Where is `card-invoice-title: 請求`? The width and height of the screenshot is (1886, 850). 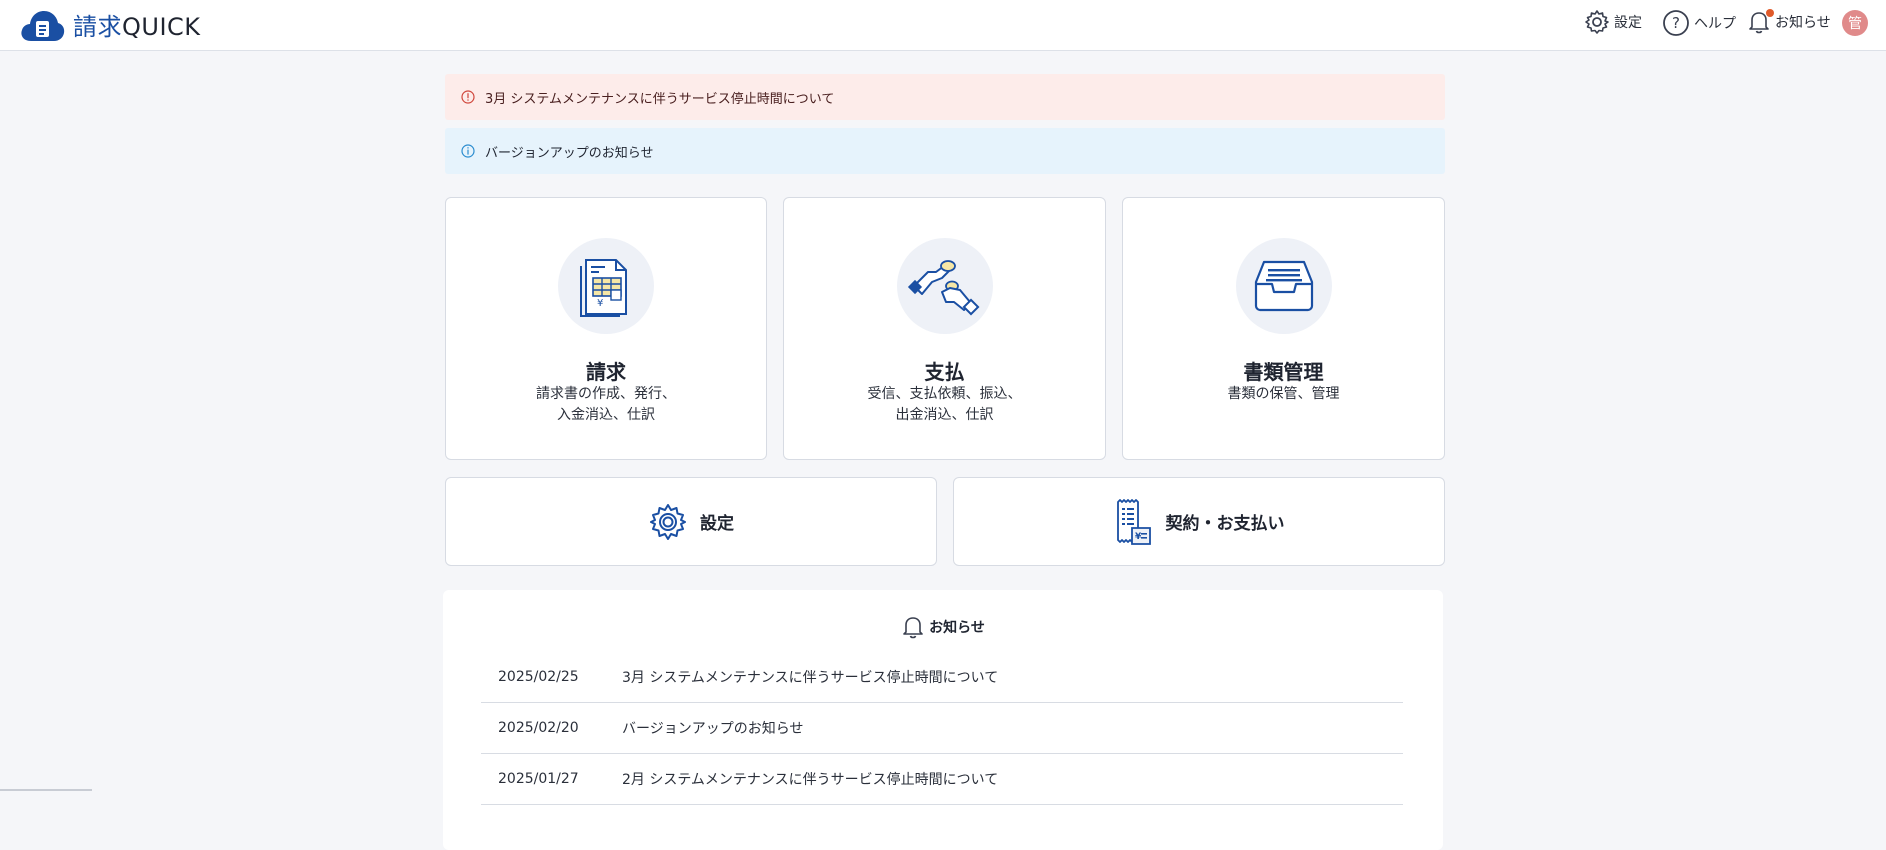
card-invoice-title: 請求 is located at coordinates (606, 372).